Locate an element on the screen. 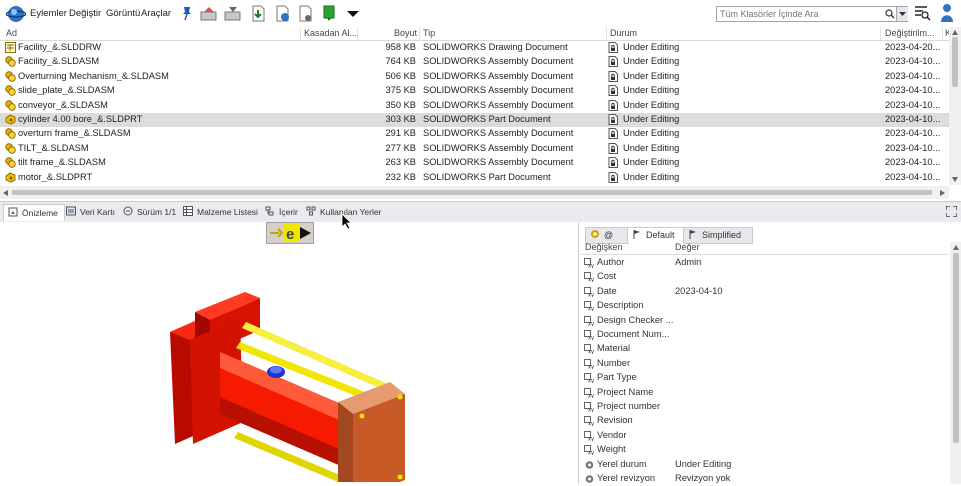 The image size is (961, 486). column-state: Durum is located at coordinates (623, 33).